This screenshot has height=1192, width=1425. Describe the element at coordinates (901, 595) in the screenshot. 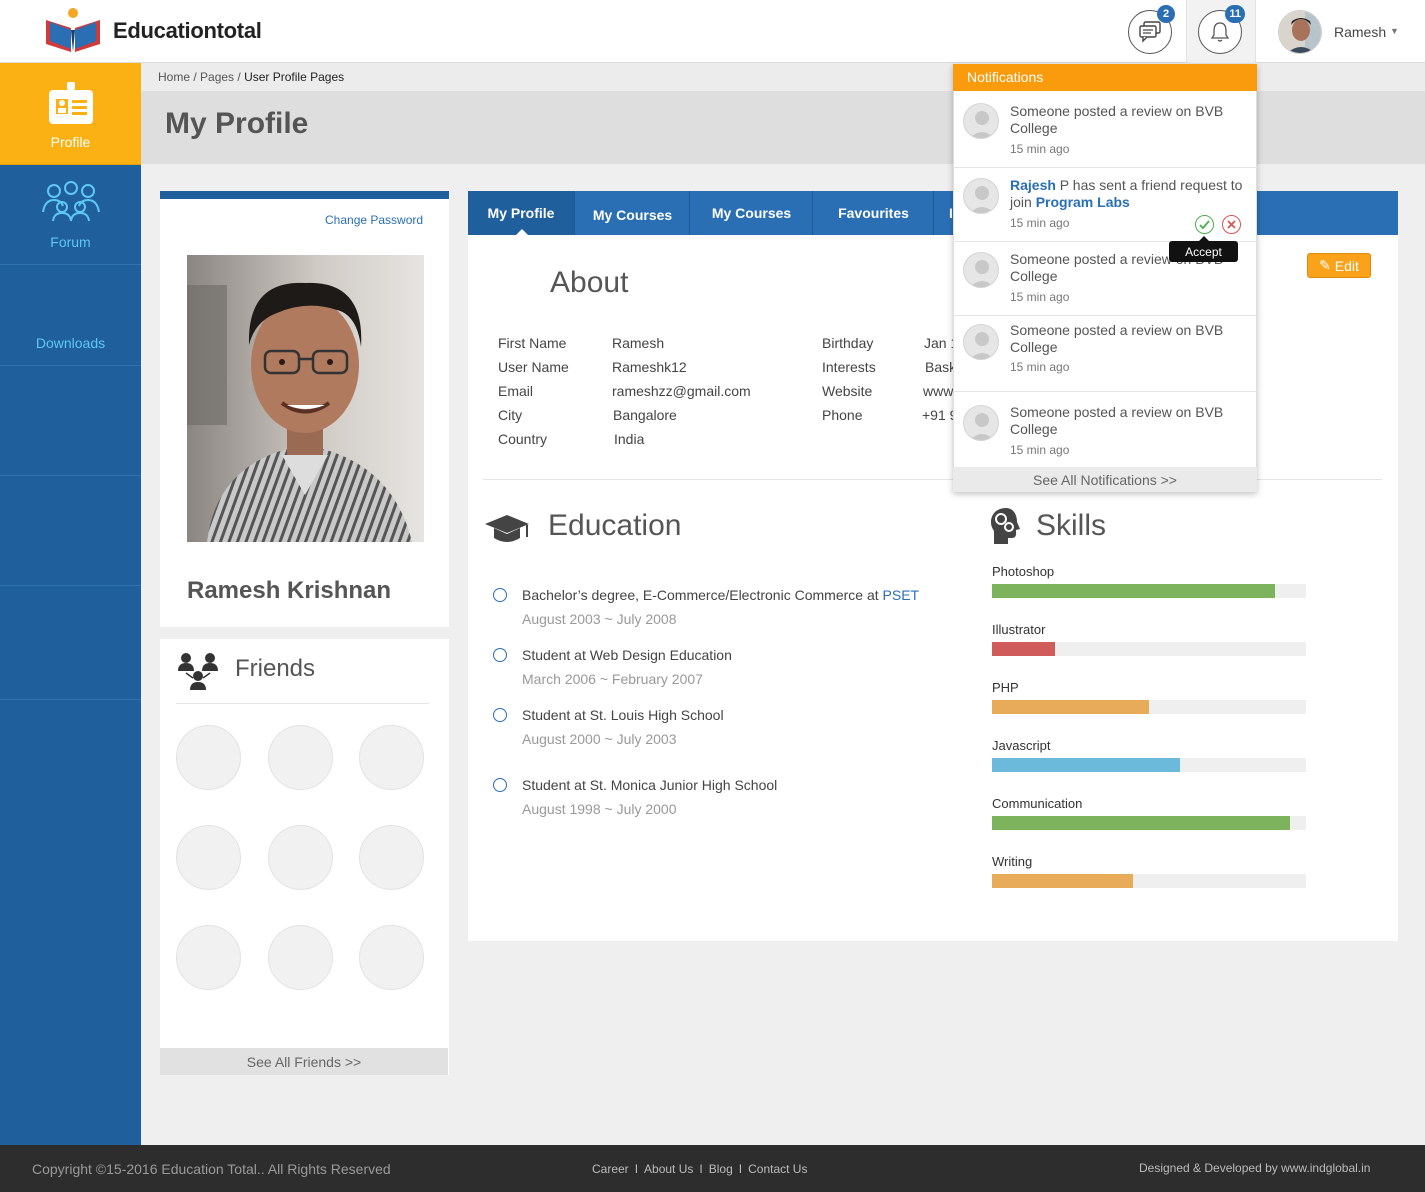

I see `education-link: PSET` at that location.